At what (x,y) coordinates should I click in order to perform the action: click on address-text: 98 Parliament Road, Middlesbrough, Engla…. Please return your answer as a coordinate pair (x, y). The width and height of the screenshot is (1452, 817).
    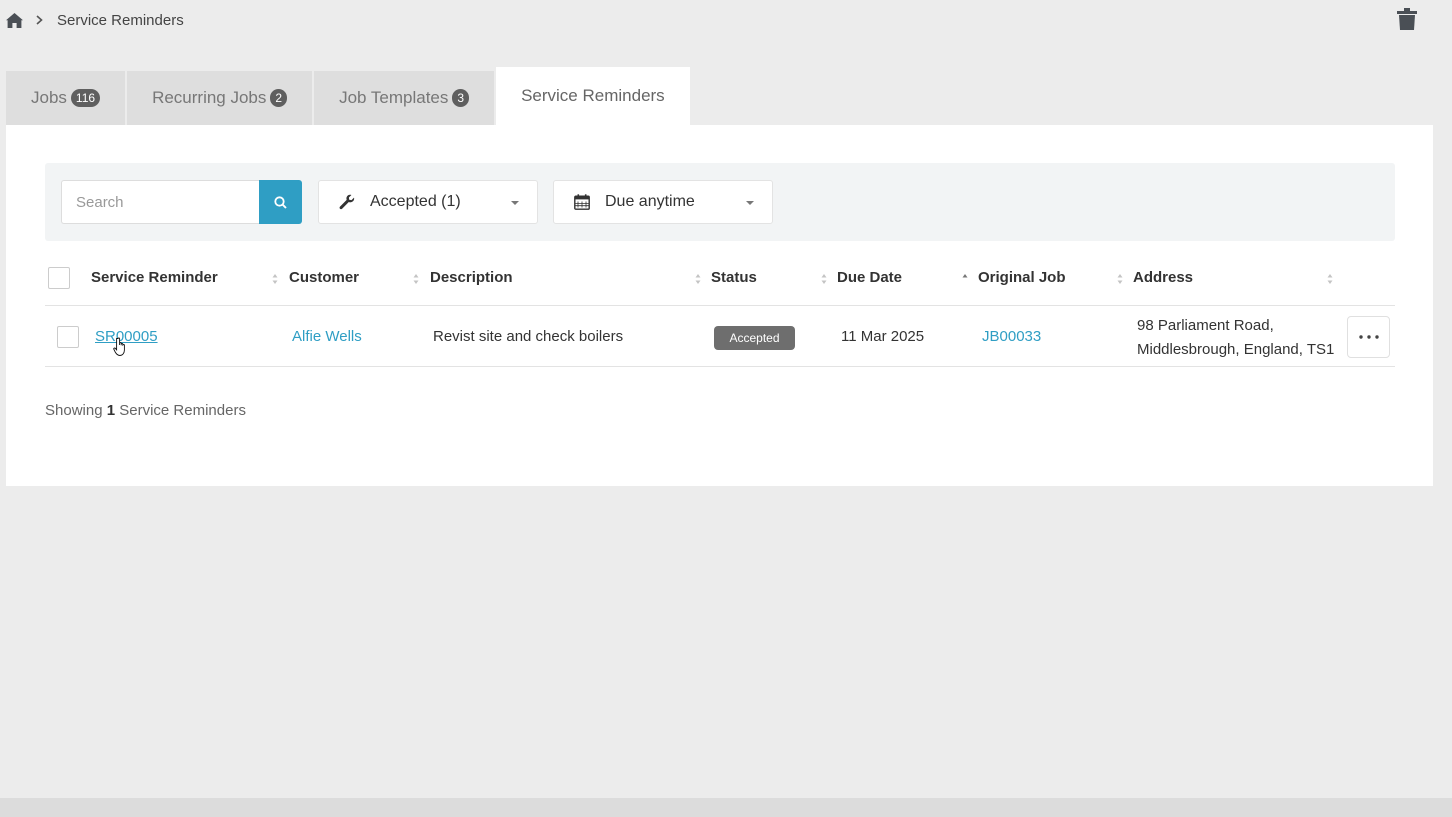
    Looking at the image, I should click on (1235, 338).